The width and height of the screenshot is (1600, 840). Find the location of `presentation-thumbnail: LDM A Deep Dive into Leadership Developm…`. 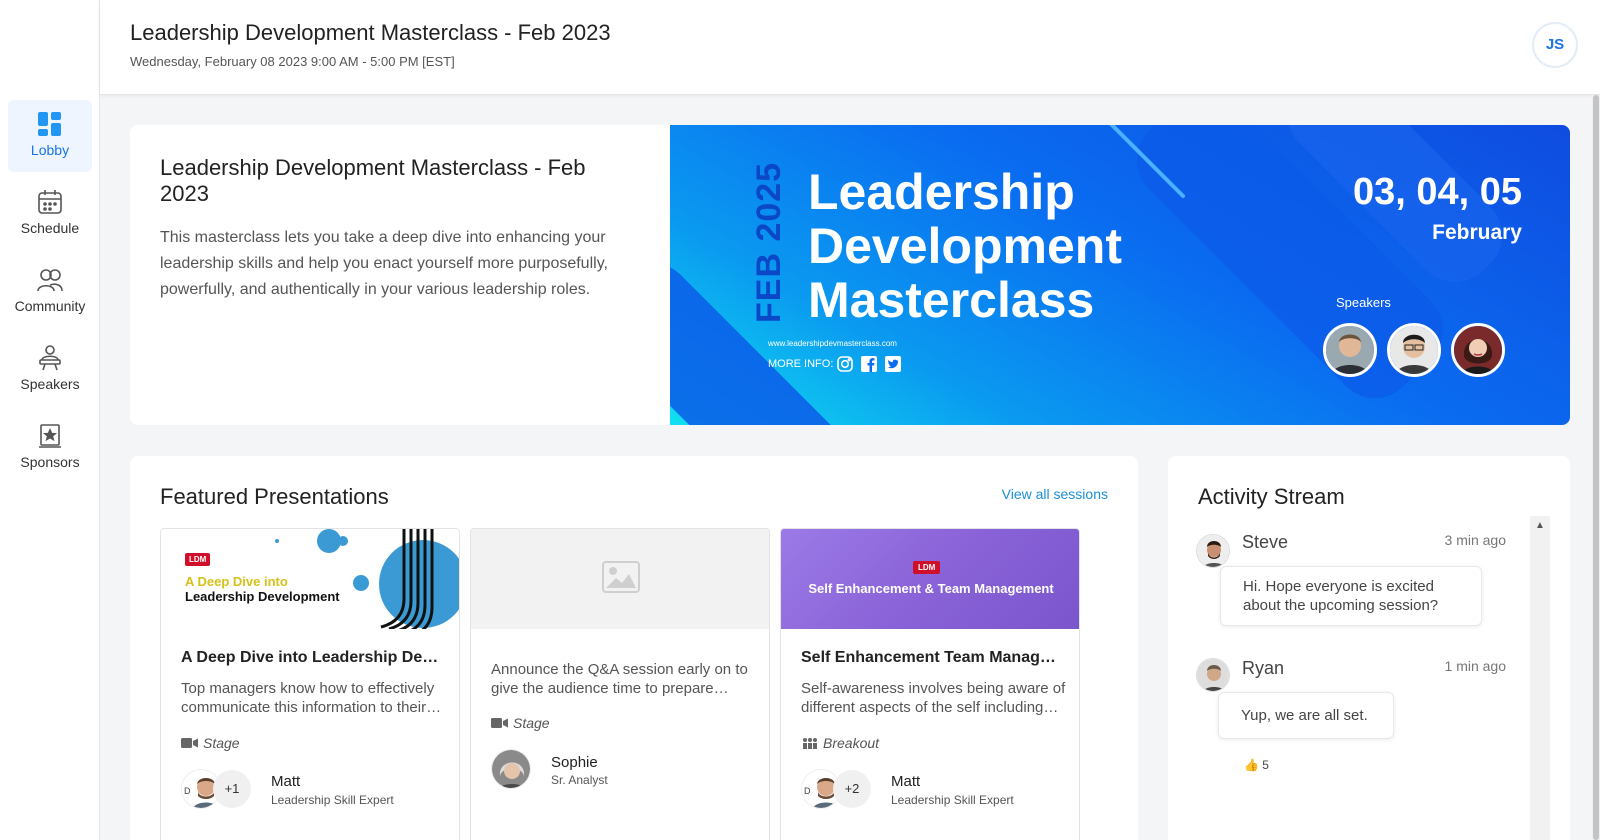

presentation-thumbnail: LDM A Deep Dive into Leadership Developm… is located at coordinates (310, 579).